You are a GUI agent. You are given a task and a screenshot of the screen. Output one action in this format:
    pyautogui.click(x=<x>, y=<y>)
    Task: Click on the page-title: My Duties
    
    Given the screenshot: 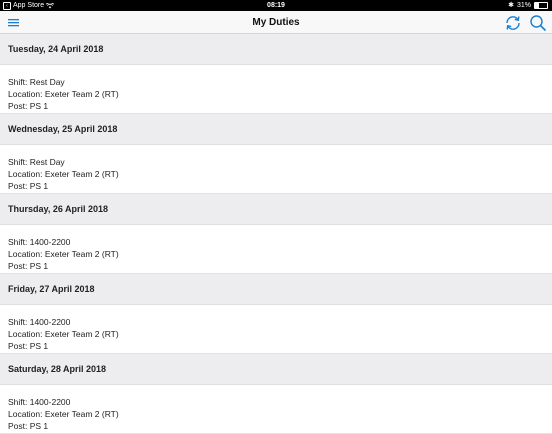 What is the action you would take?
    pyautogui.click(x=276, y=22)
    